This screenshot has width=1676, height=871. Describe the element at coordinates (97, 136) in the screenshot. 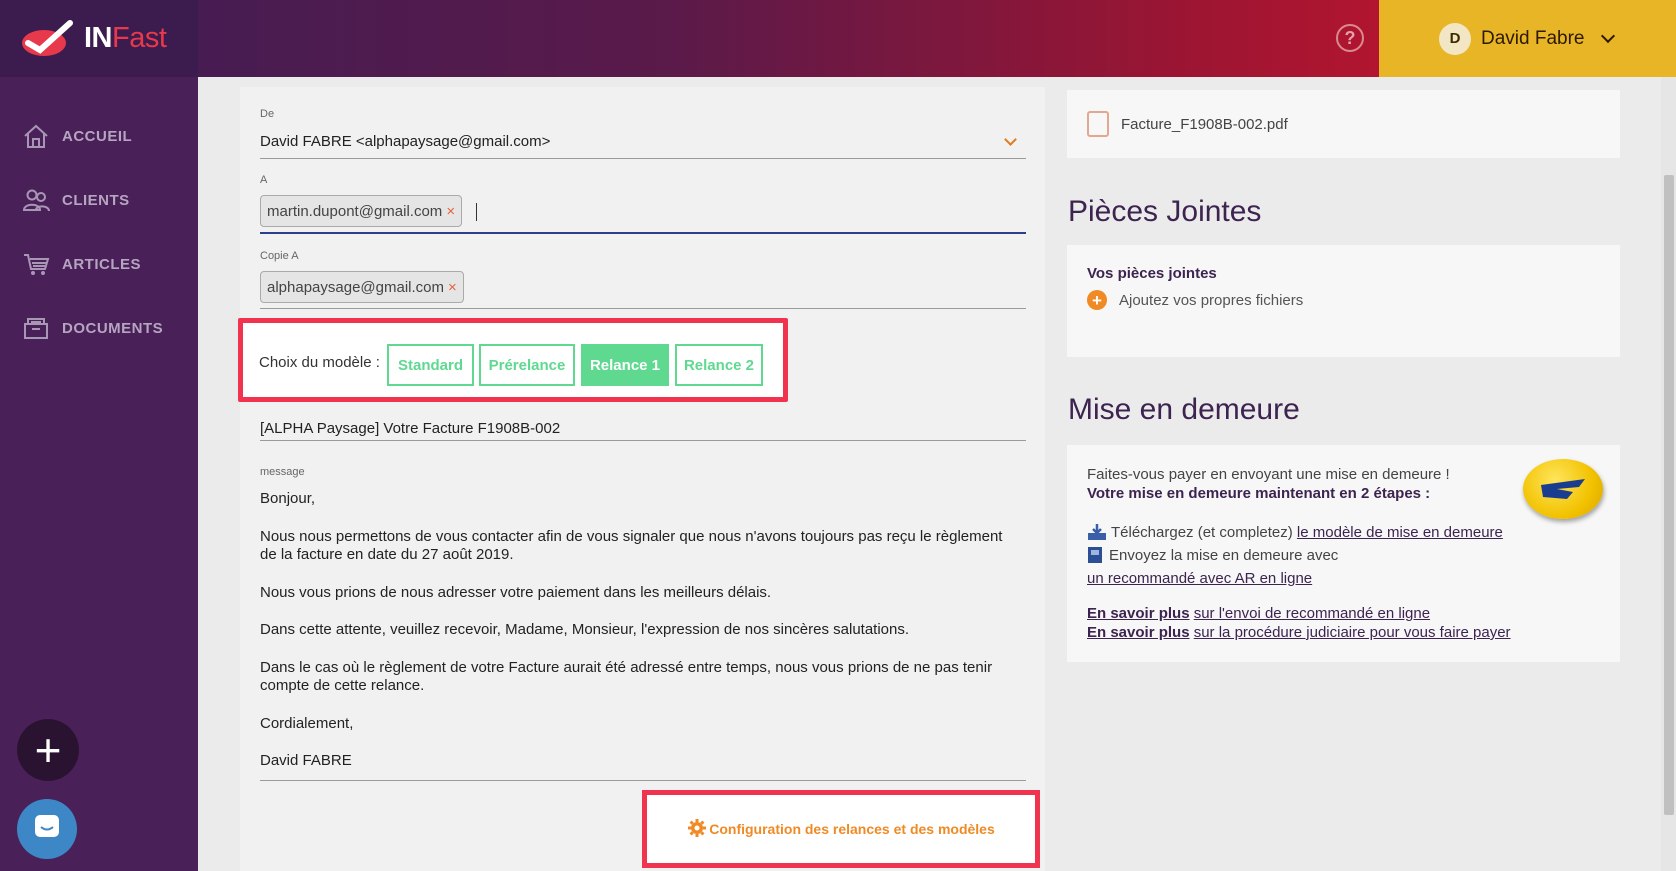

I see `sidebar-item-label: ACCUEIL` at that location.